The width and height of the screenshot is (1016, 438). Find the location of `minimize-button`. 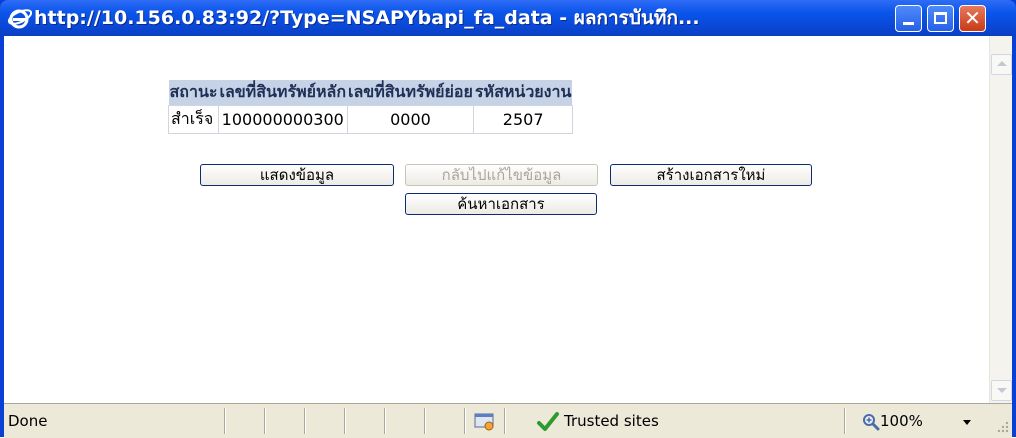

minimize-button is located at coordinates (908, 18).